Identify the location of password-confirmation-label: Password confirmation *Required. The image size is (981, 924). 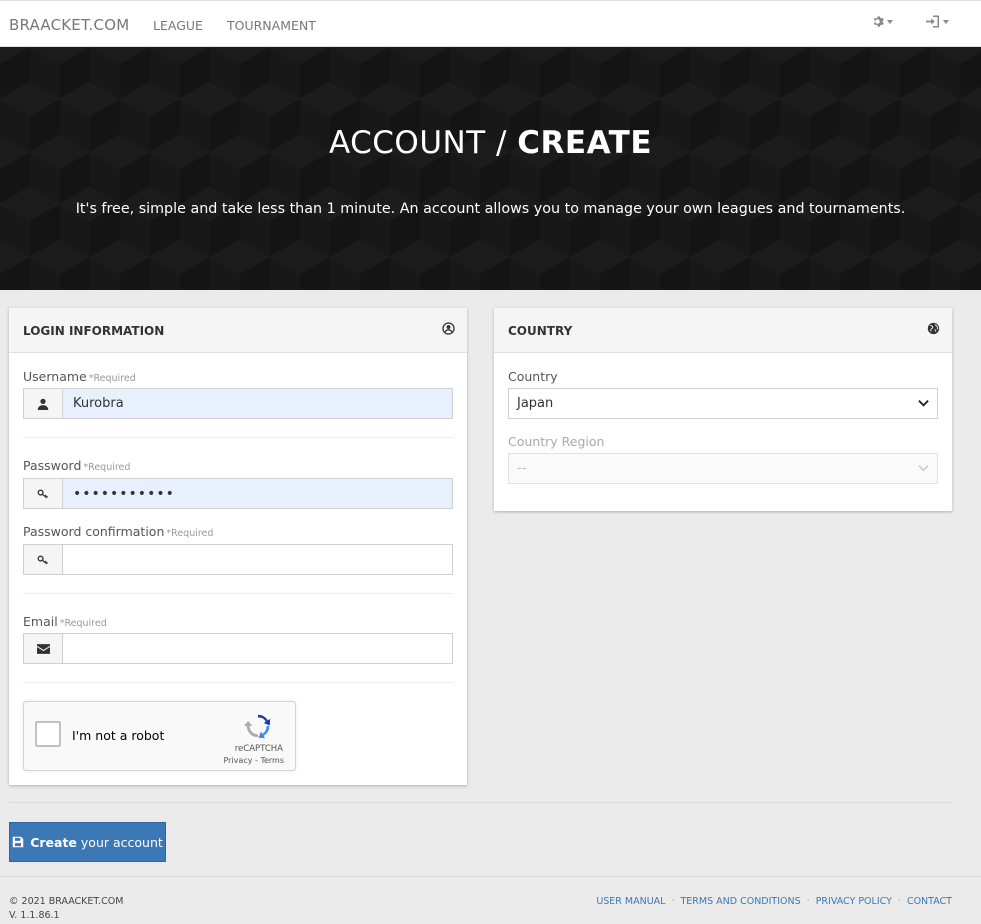
(118, 531).